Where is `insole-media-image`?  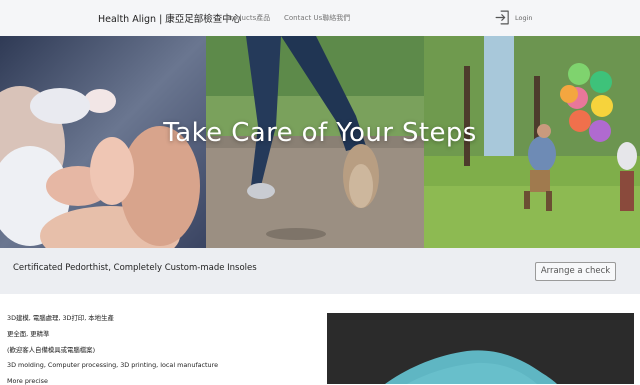 insole-media-image is located at coordinates (480, 348).